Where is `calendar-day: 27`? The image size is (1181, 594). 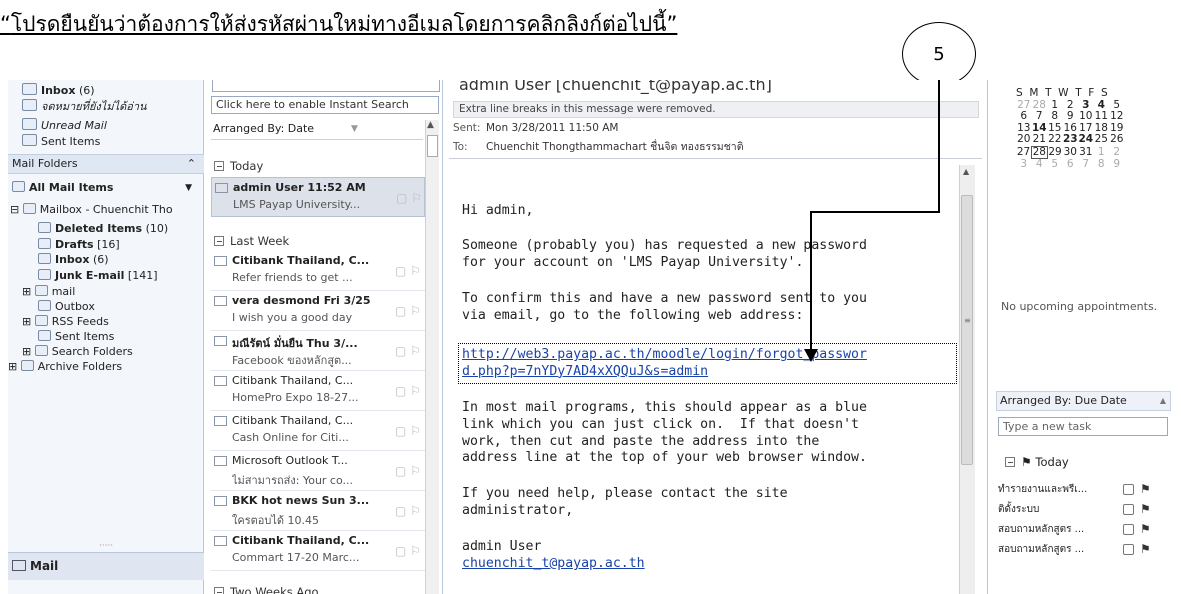 calendar-day: 27 is located at coordinates (1024, 152).